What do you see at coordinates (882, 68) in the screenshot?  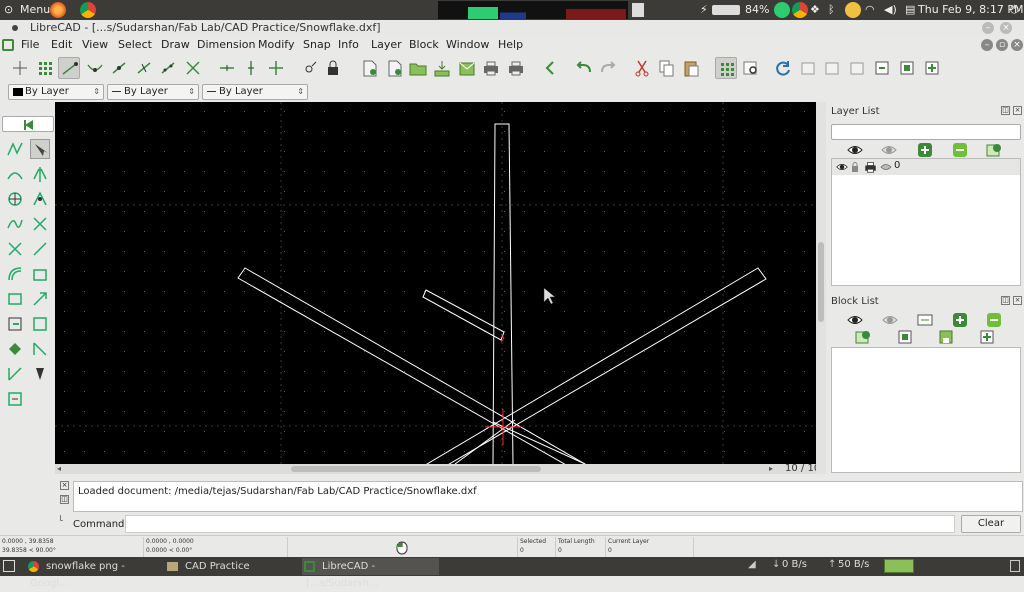 I see `zoom-previous-icon` at bounding box center [882, 68].